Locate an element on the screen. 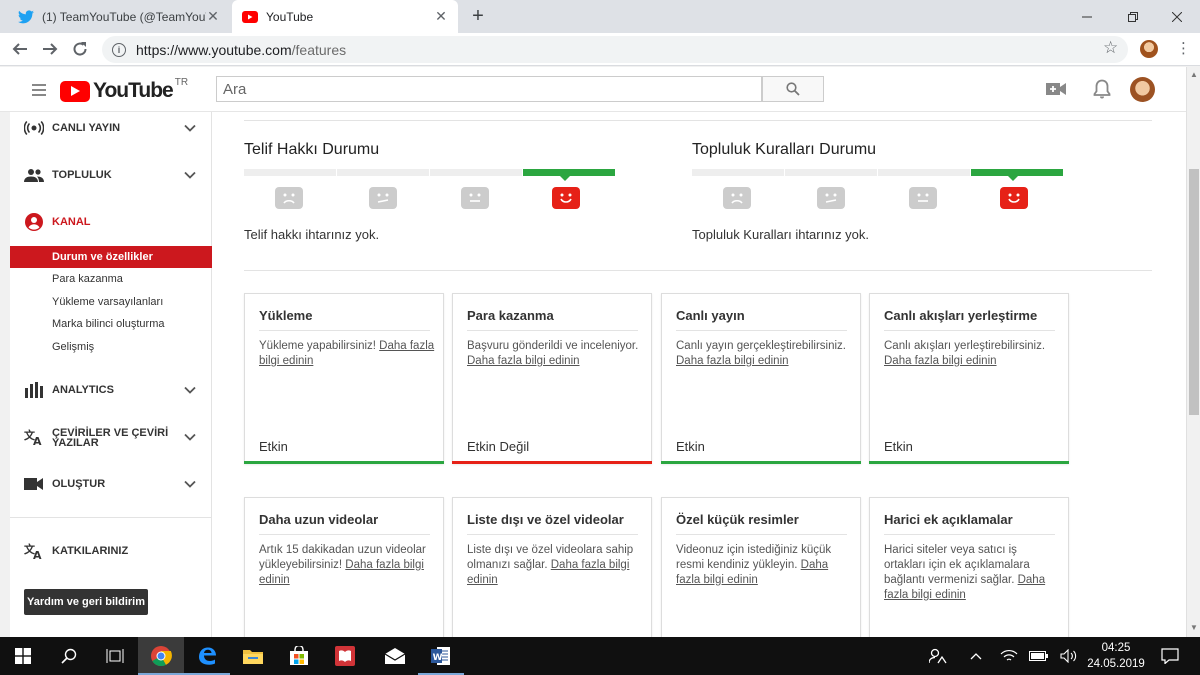 Image resolution: width=1200 pixels, height=675 pixels. youtube-logo: YouTube TR is located at coordinates (124, 90).